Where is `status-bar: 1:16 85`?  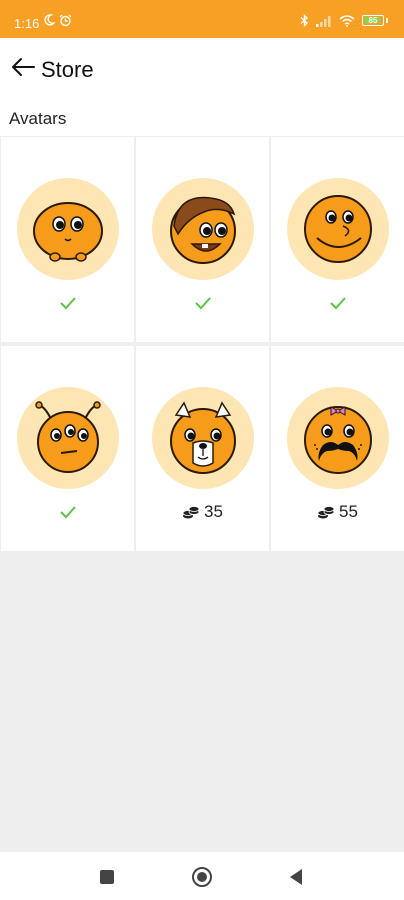 status-bar: 1:16 85 is located at coordinates (202, 19).